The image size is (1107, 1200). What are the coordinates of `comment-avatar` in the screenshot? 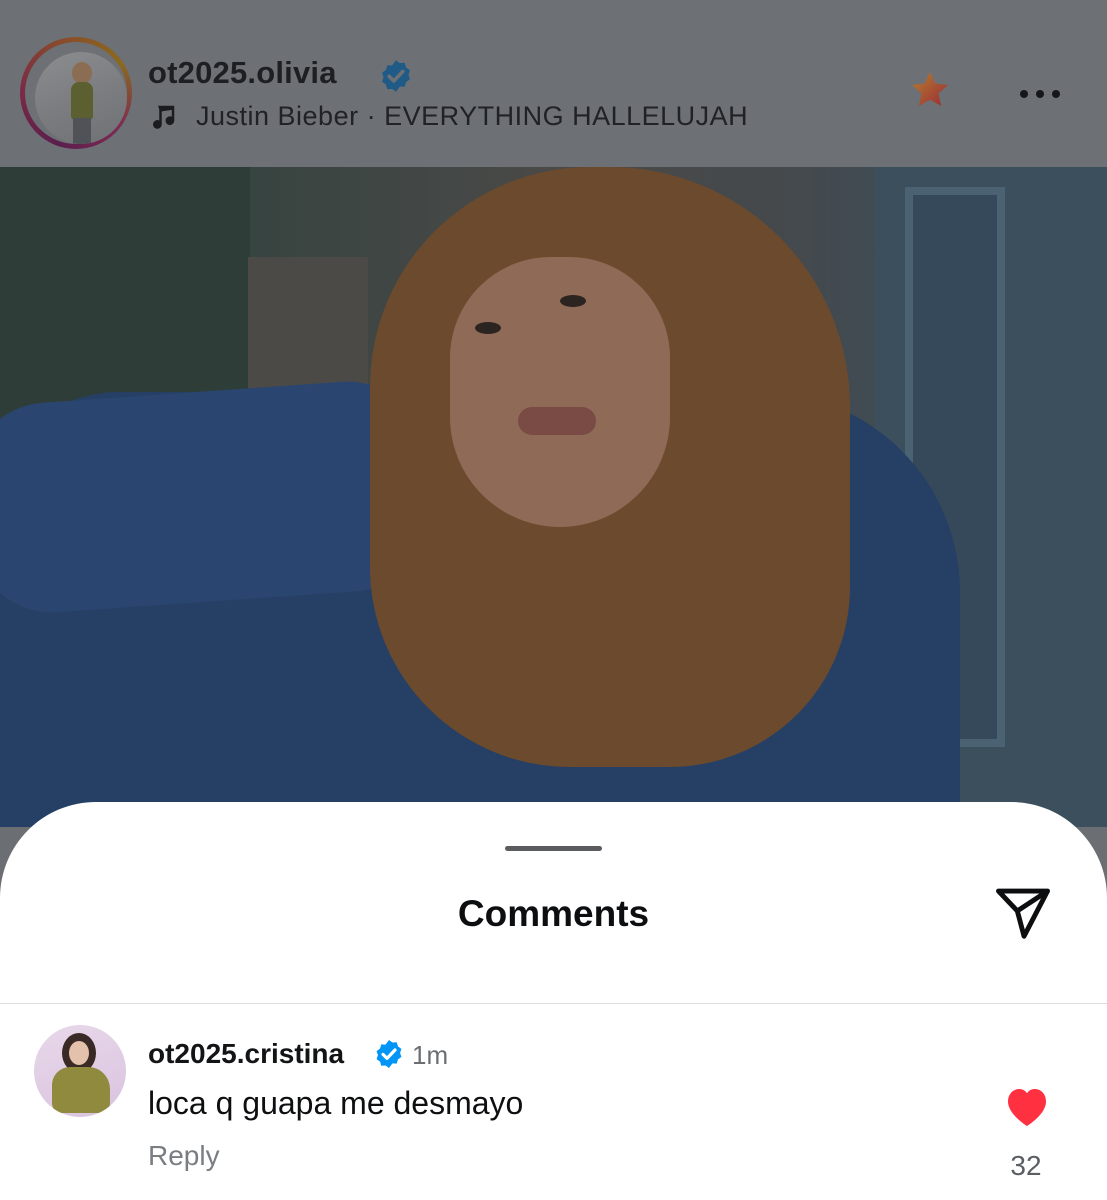 It's located at (80, 1071).